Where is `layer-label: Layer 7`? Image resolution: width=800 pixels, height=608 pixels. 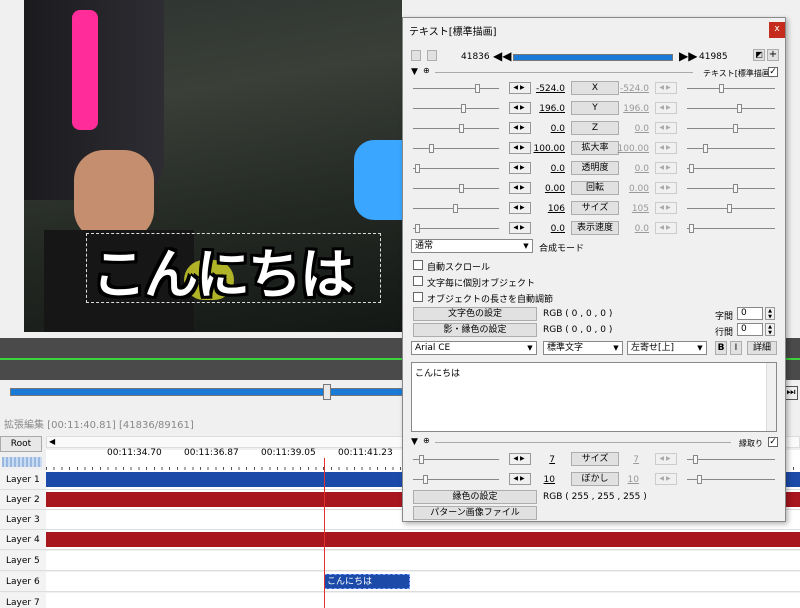 layer-label: Layer 7 is located at coordinates (23, 600).